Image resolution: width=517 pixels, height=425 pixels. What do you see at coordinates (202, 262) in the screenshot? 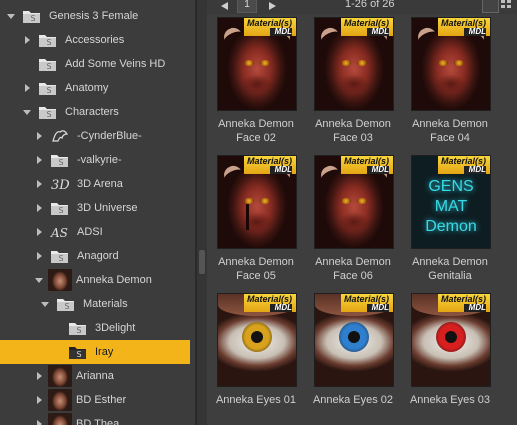
I see `tree-scrollbar-thumb` at bounding box center [202, 262].